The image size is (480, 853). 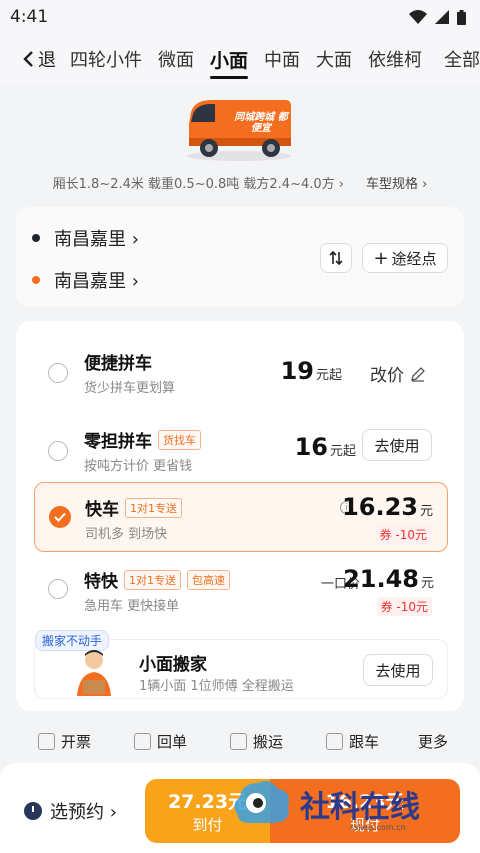 What do you see at coordinates (261, 123) in the screenshot?
I see `van-banner-text: 同城跨城 都便宜` at bounding box center [261, 123].